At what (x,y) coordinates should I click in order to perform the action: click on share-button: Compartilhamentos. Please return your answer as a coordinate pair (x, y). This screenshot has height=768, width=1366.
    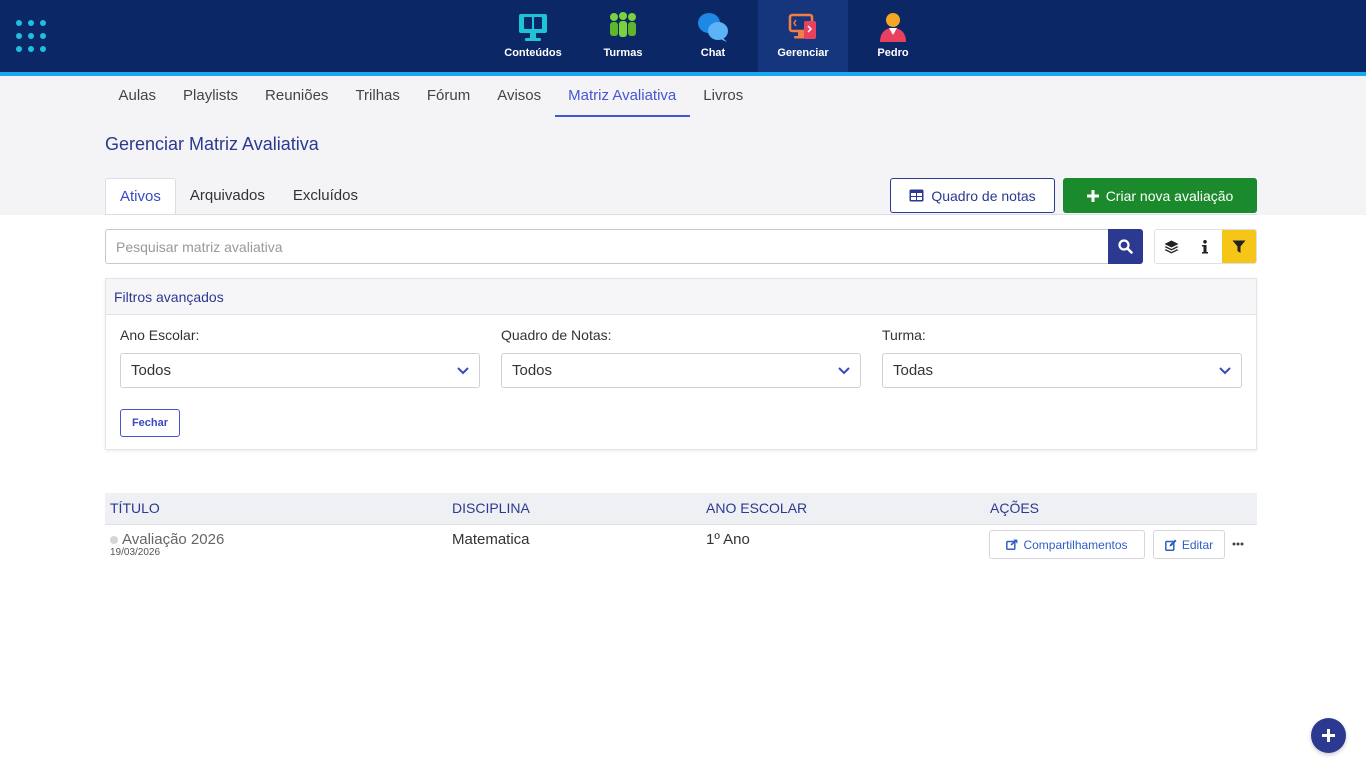
    Looking at the image, I should click on (1067, 544).